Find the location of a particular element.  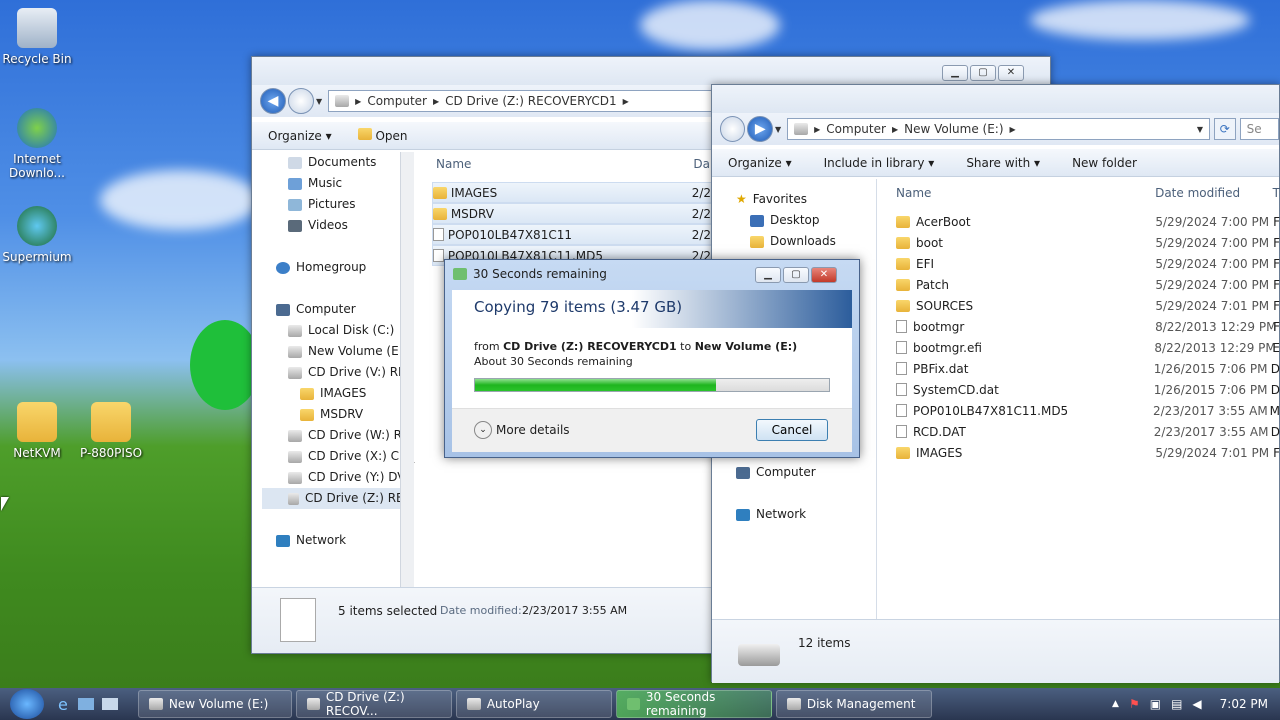

power-icon: ▤ is located at coordinates (1176, 704).